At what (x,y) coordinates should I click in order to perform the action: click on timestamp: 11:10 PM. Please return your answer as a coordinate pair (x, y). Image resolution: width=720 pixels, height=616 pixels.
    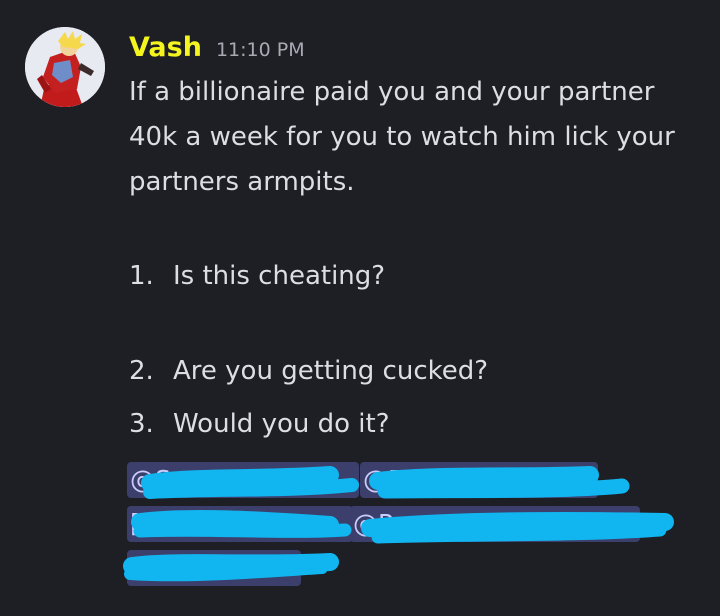
    Looking at the image, I should click on (260, 50).